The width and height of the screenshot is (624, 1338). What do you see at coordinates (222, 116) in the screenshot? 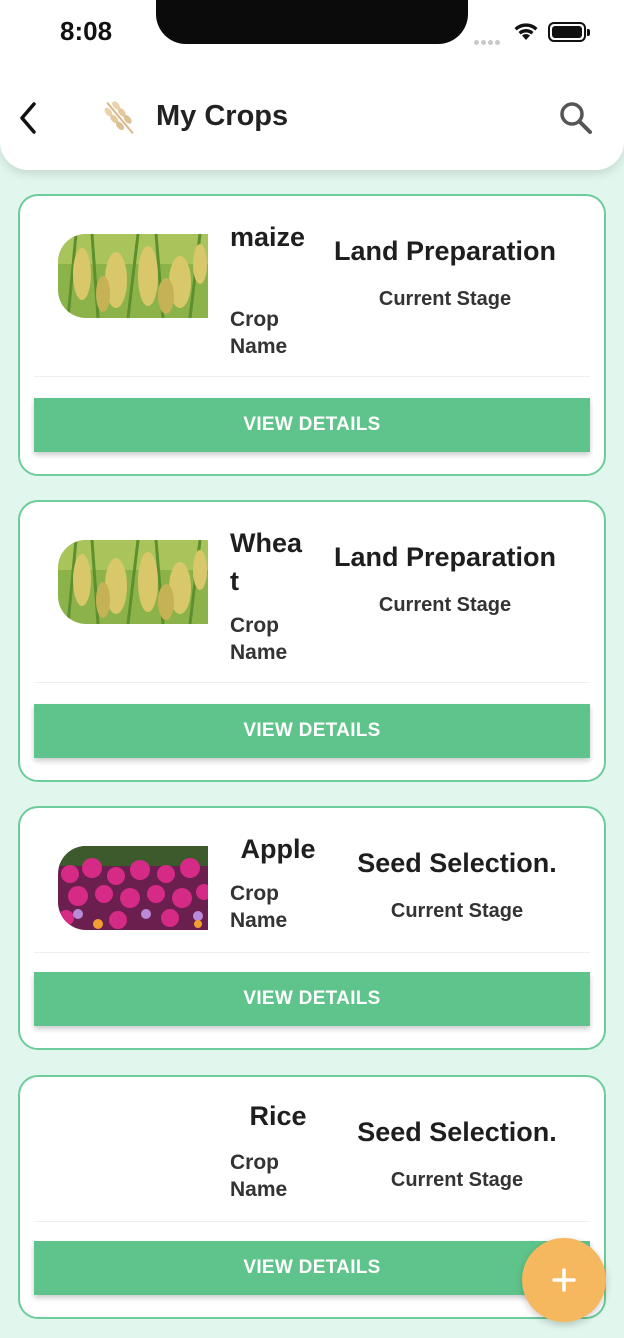
I see `page-title: My Crops` at bounding box center [222, 116].